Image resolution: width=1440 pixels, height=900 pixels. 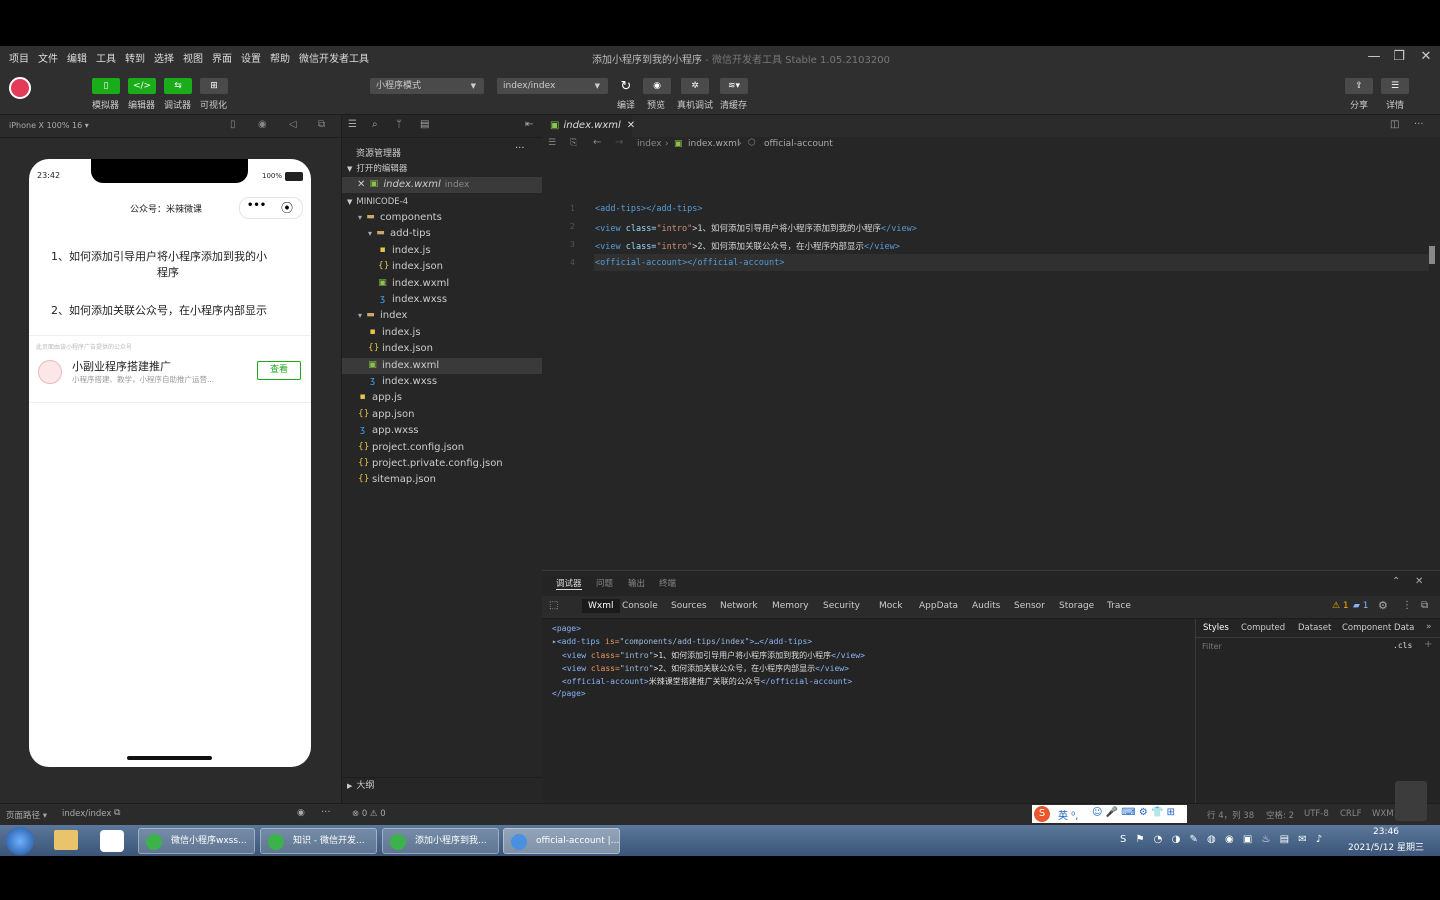 What do you see at coordinates (1432, 255) in the screenshot?
I see `scrollbar` at bounding box center [1432, 255].